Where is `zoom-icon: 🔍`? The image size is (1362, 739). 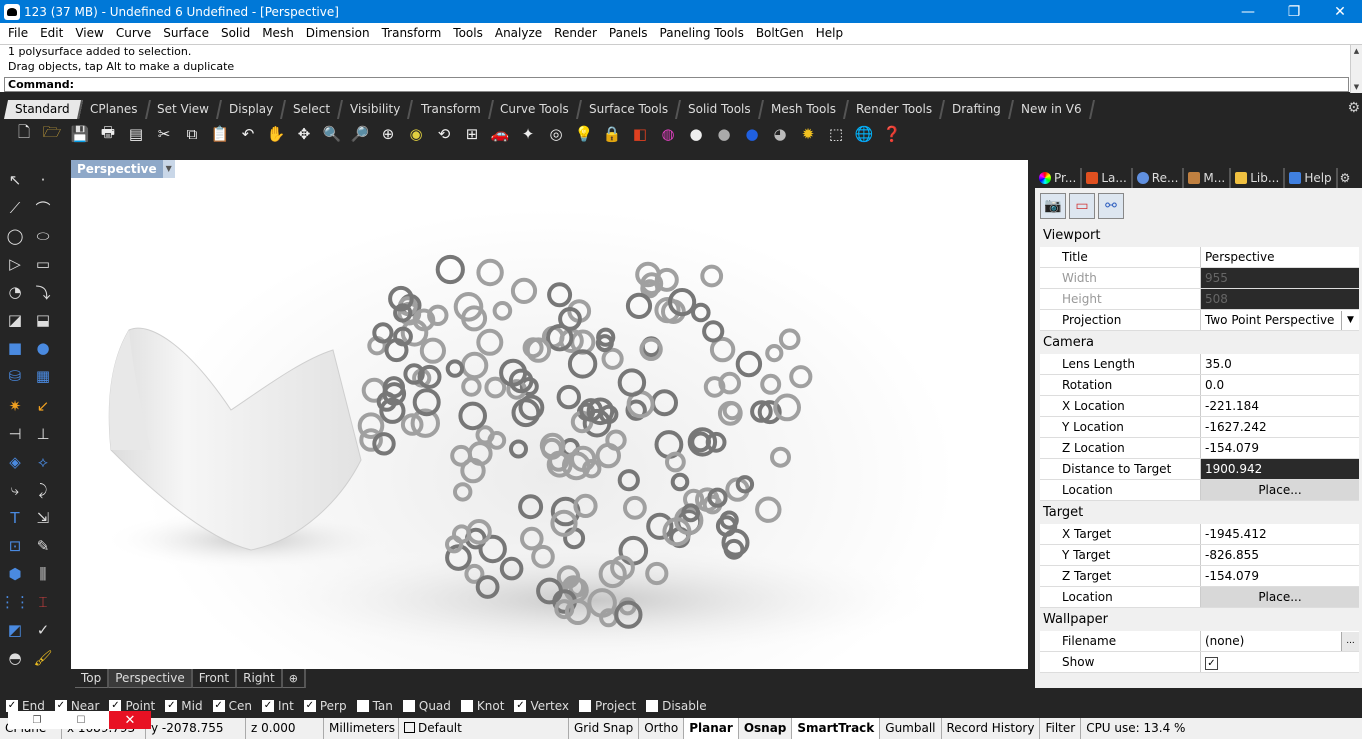
zoom-icon: 🔍 is located at coordinates (332, 134).